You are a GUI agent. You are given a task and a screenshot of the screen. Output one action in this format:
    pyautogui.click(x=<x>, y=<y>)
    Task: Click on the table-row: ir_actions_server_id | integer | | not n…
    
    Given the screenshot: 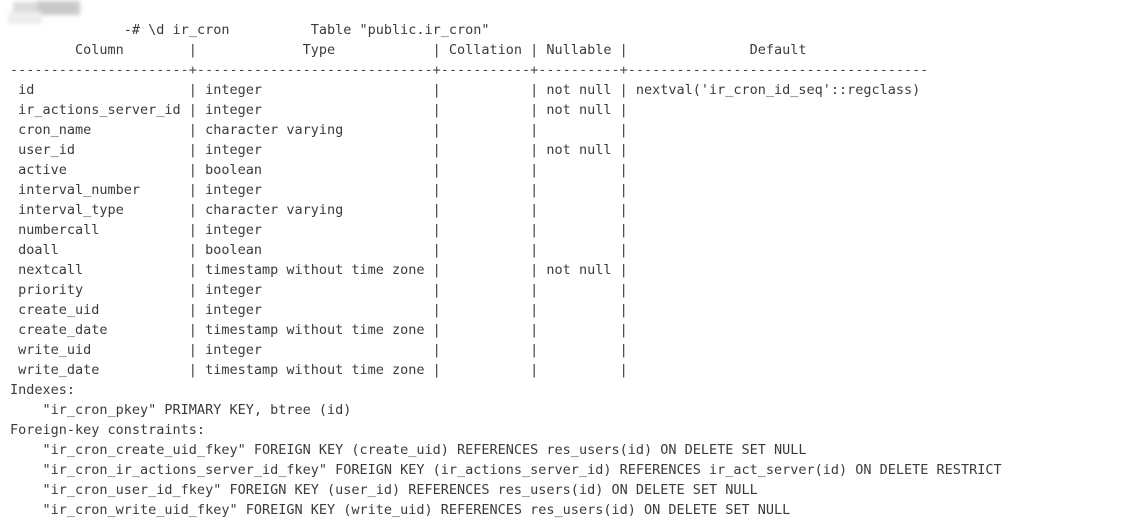 What is the action you would take?
    pyautogui.click(x=323, y=110)
    